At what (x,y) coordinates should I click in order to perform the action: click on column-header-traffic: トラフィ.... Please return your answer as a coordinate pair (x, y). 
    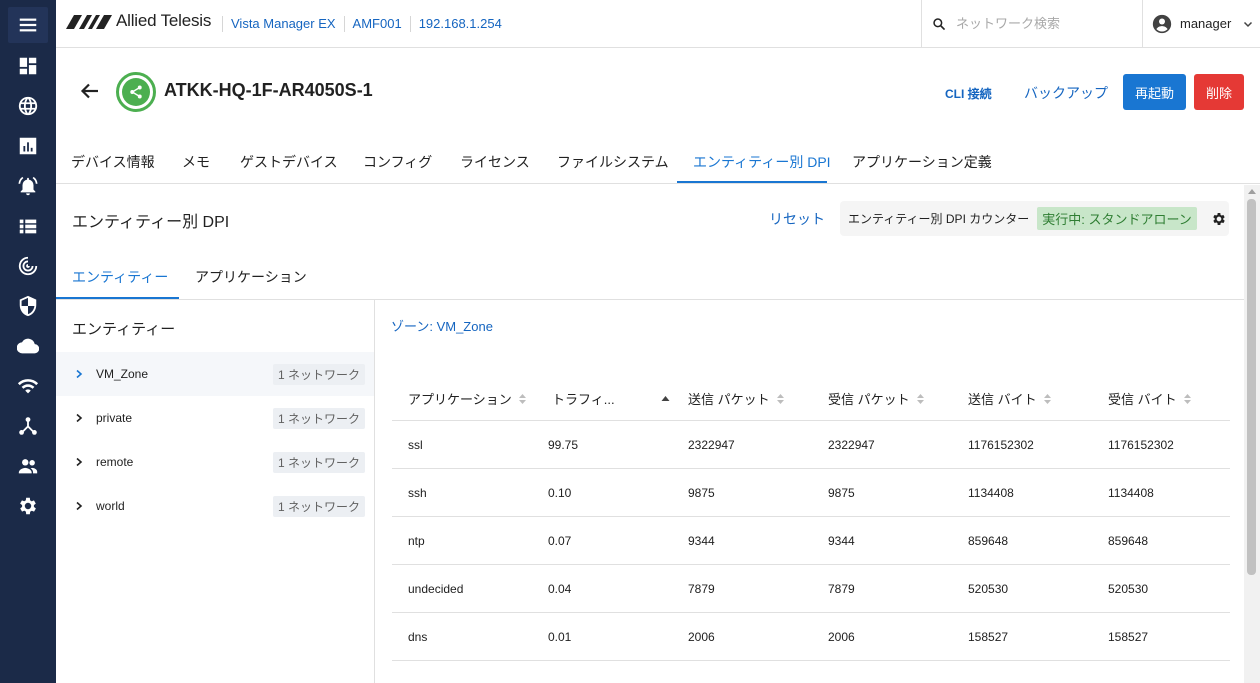
    Looking at the image, I should click on (611, 398).